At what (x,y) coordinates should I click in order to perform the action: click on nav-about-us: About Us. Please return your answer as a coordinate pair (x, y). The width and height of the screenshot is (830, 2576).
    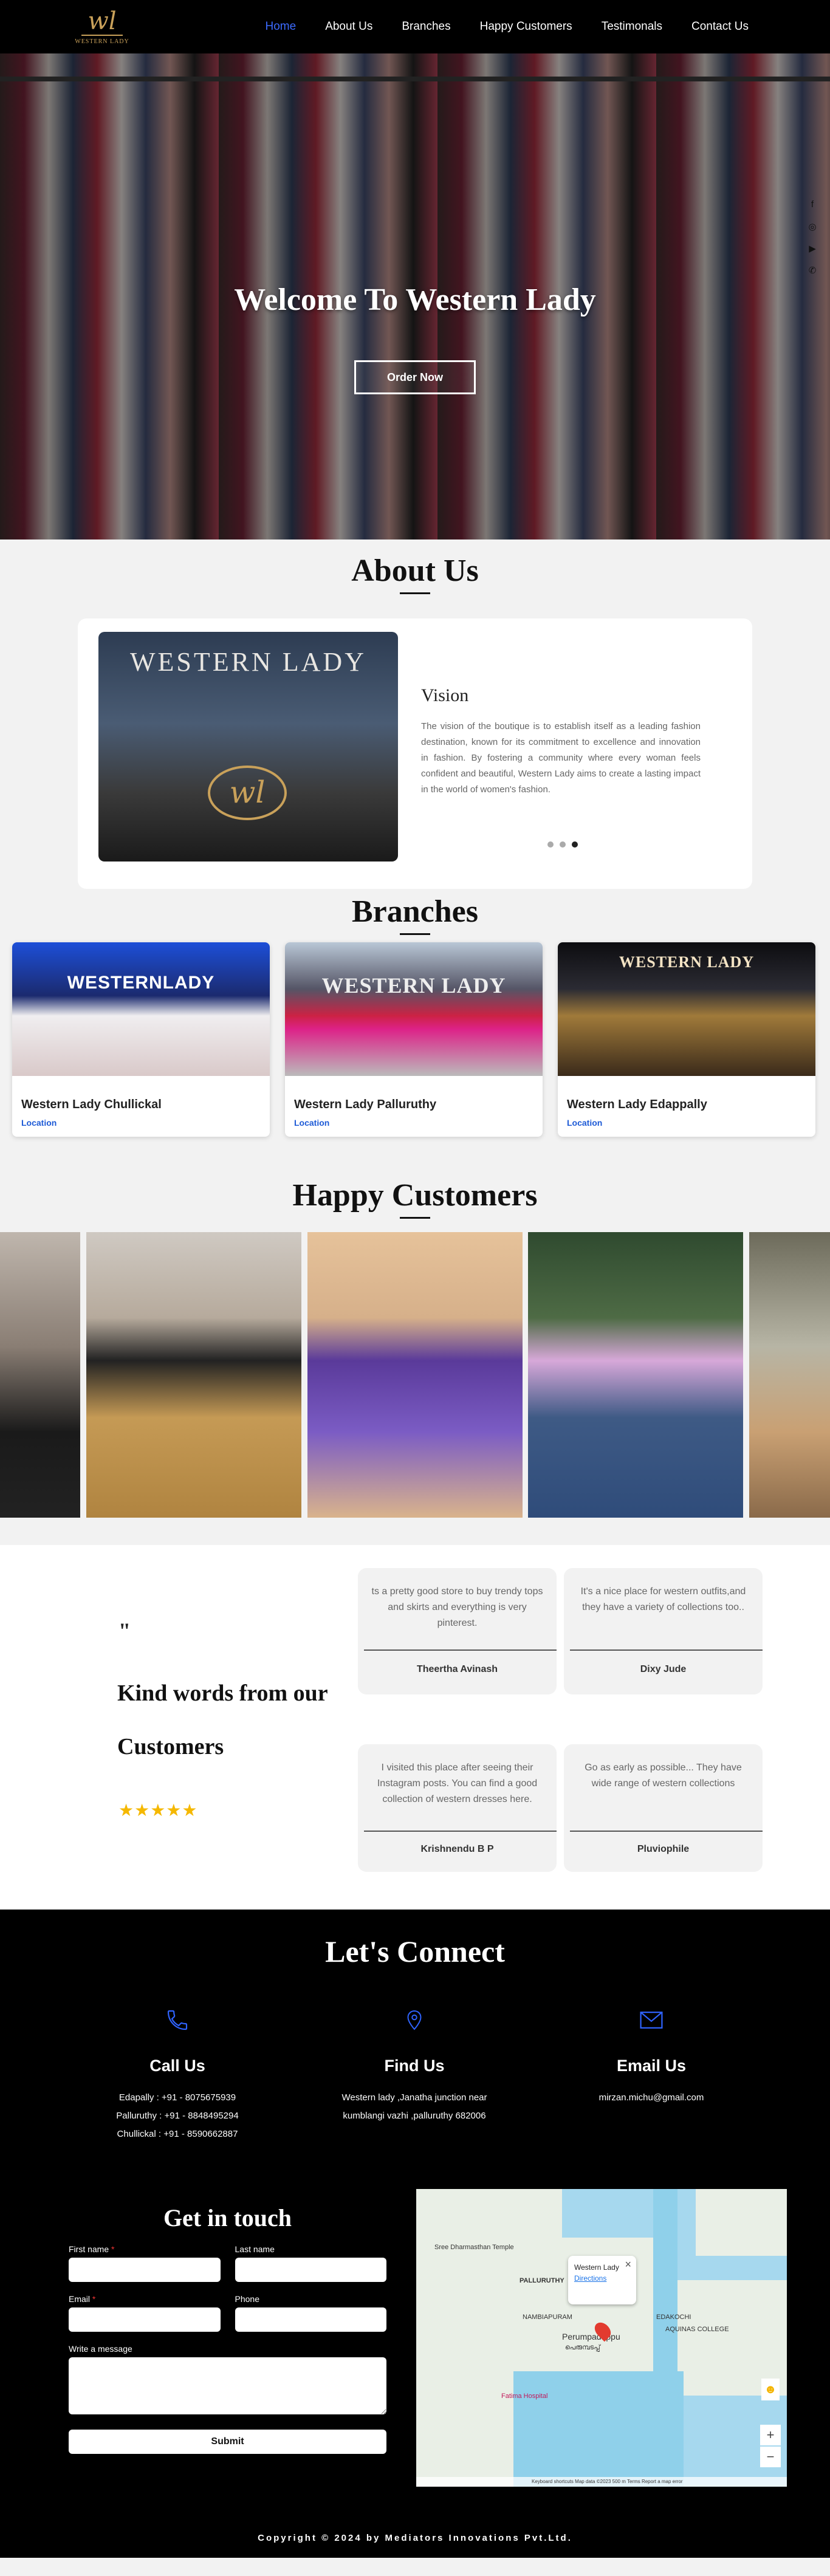
    Looking at the image, I should click on (348, 26).